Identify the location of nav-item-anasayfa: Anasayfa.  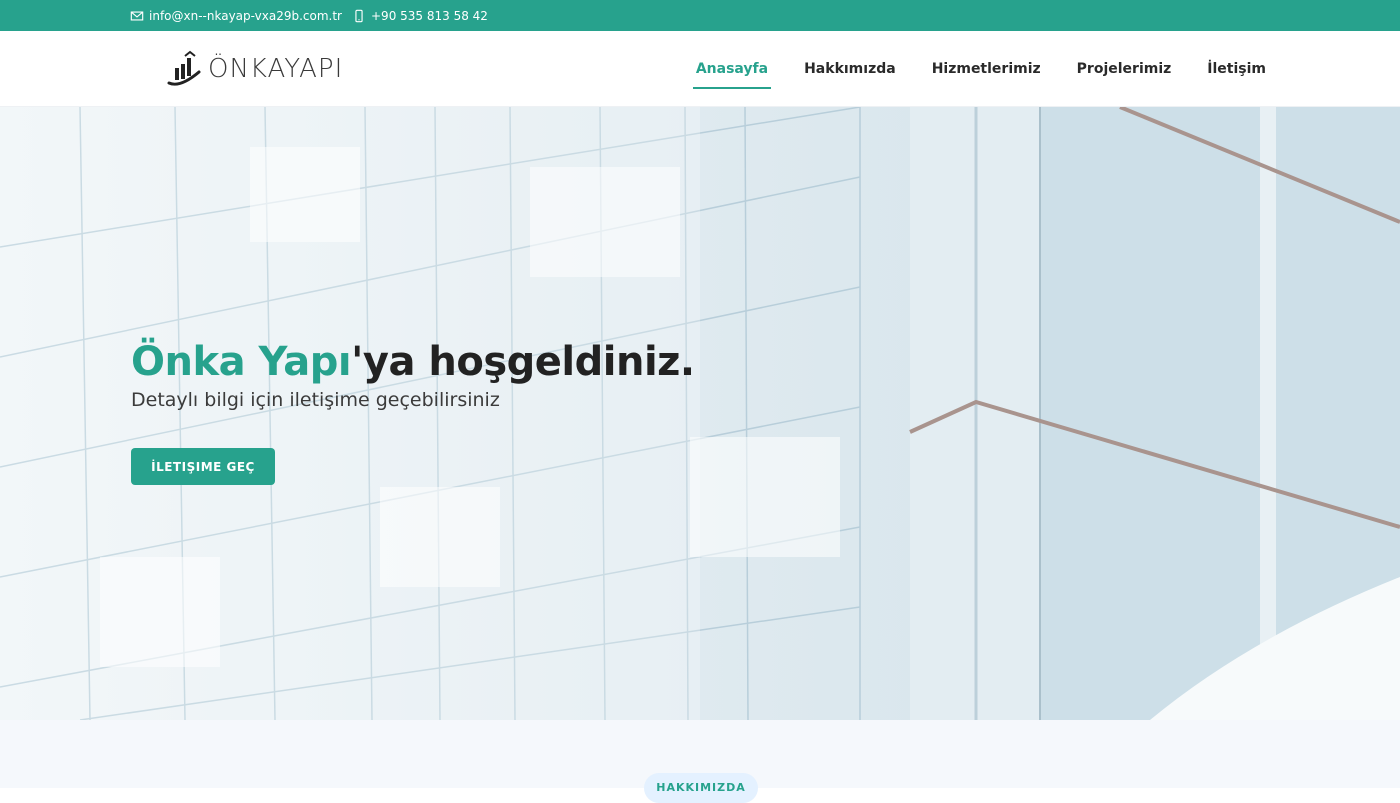
(732, 72).